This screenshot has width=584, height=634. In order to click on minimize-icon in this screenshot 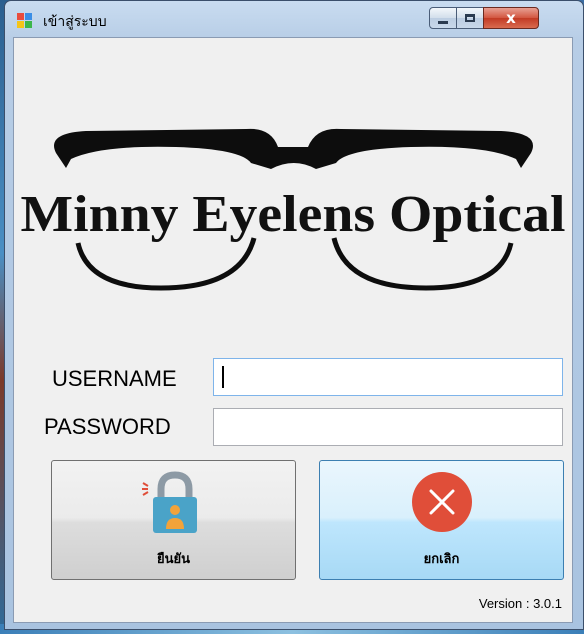, I will do `click(443, 22)`.